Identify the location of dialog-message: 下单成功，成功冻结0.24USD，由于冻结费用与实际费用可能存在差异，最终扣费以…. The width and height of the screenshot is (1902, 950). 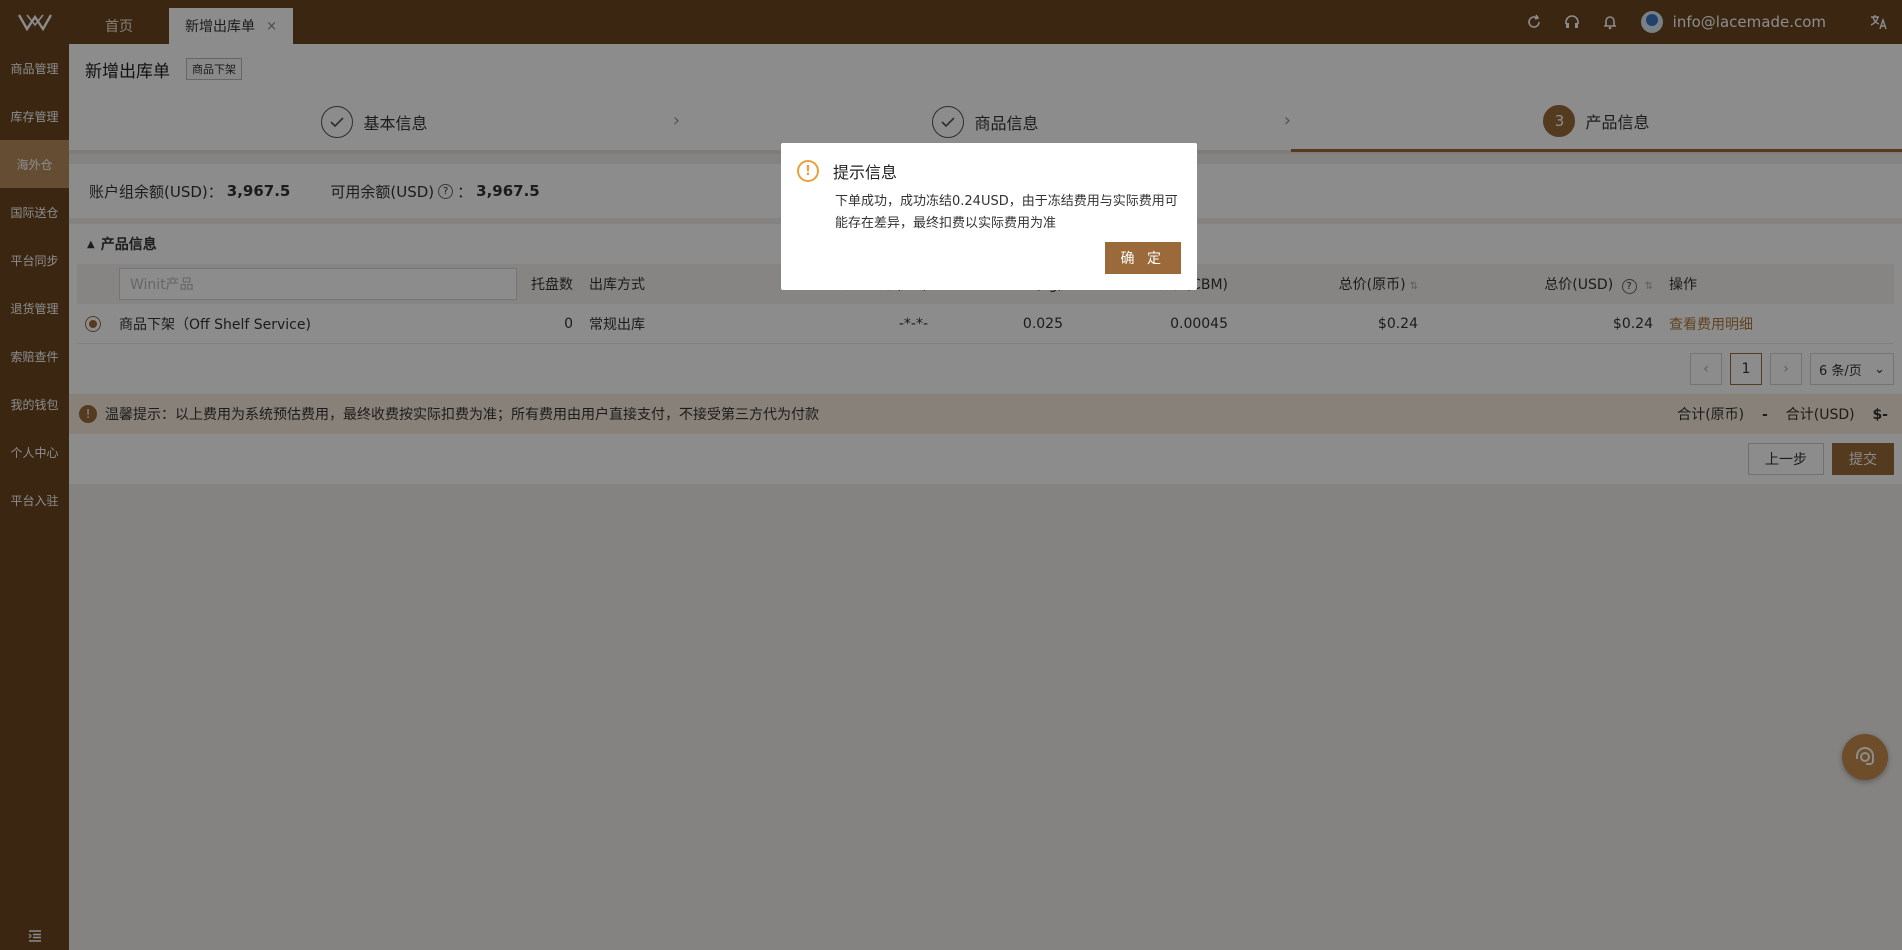
(1006, 212).